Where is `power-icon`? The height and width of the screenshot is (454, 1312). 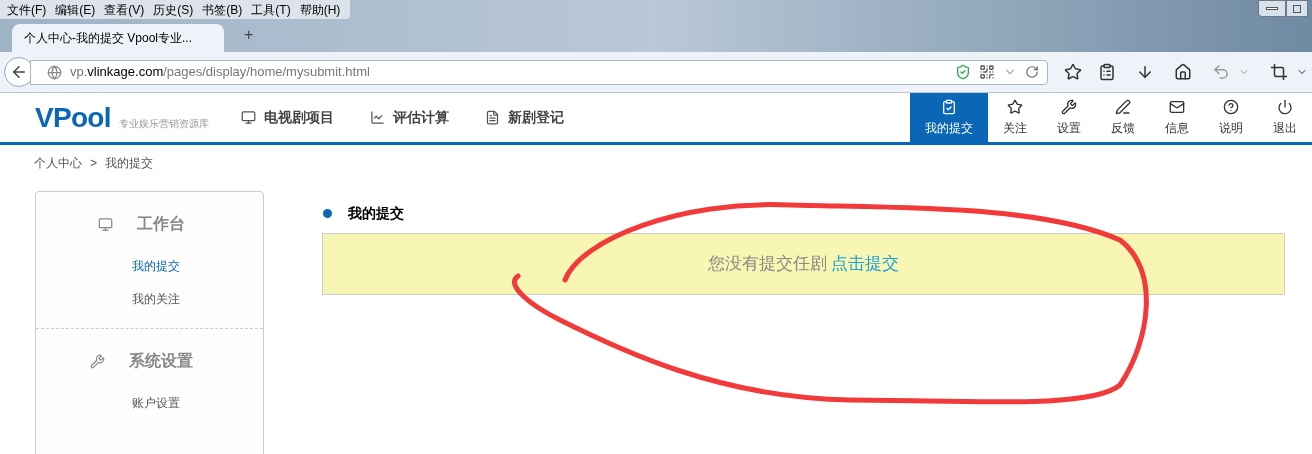
power-icon is located at coordinates (1285, 106).